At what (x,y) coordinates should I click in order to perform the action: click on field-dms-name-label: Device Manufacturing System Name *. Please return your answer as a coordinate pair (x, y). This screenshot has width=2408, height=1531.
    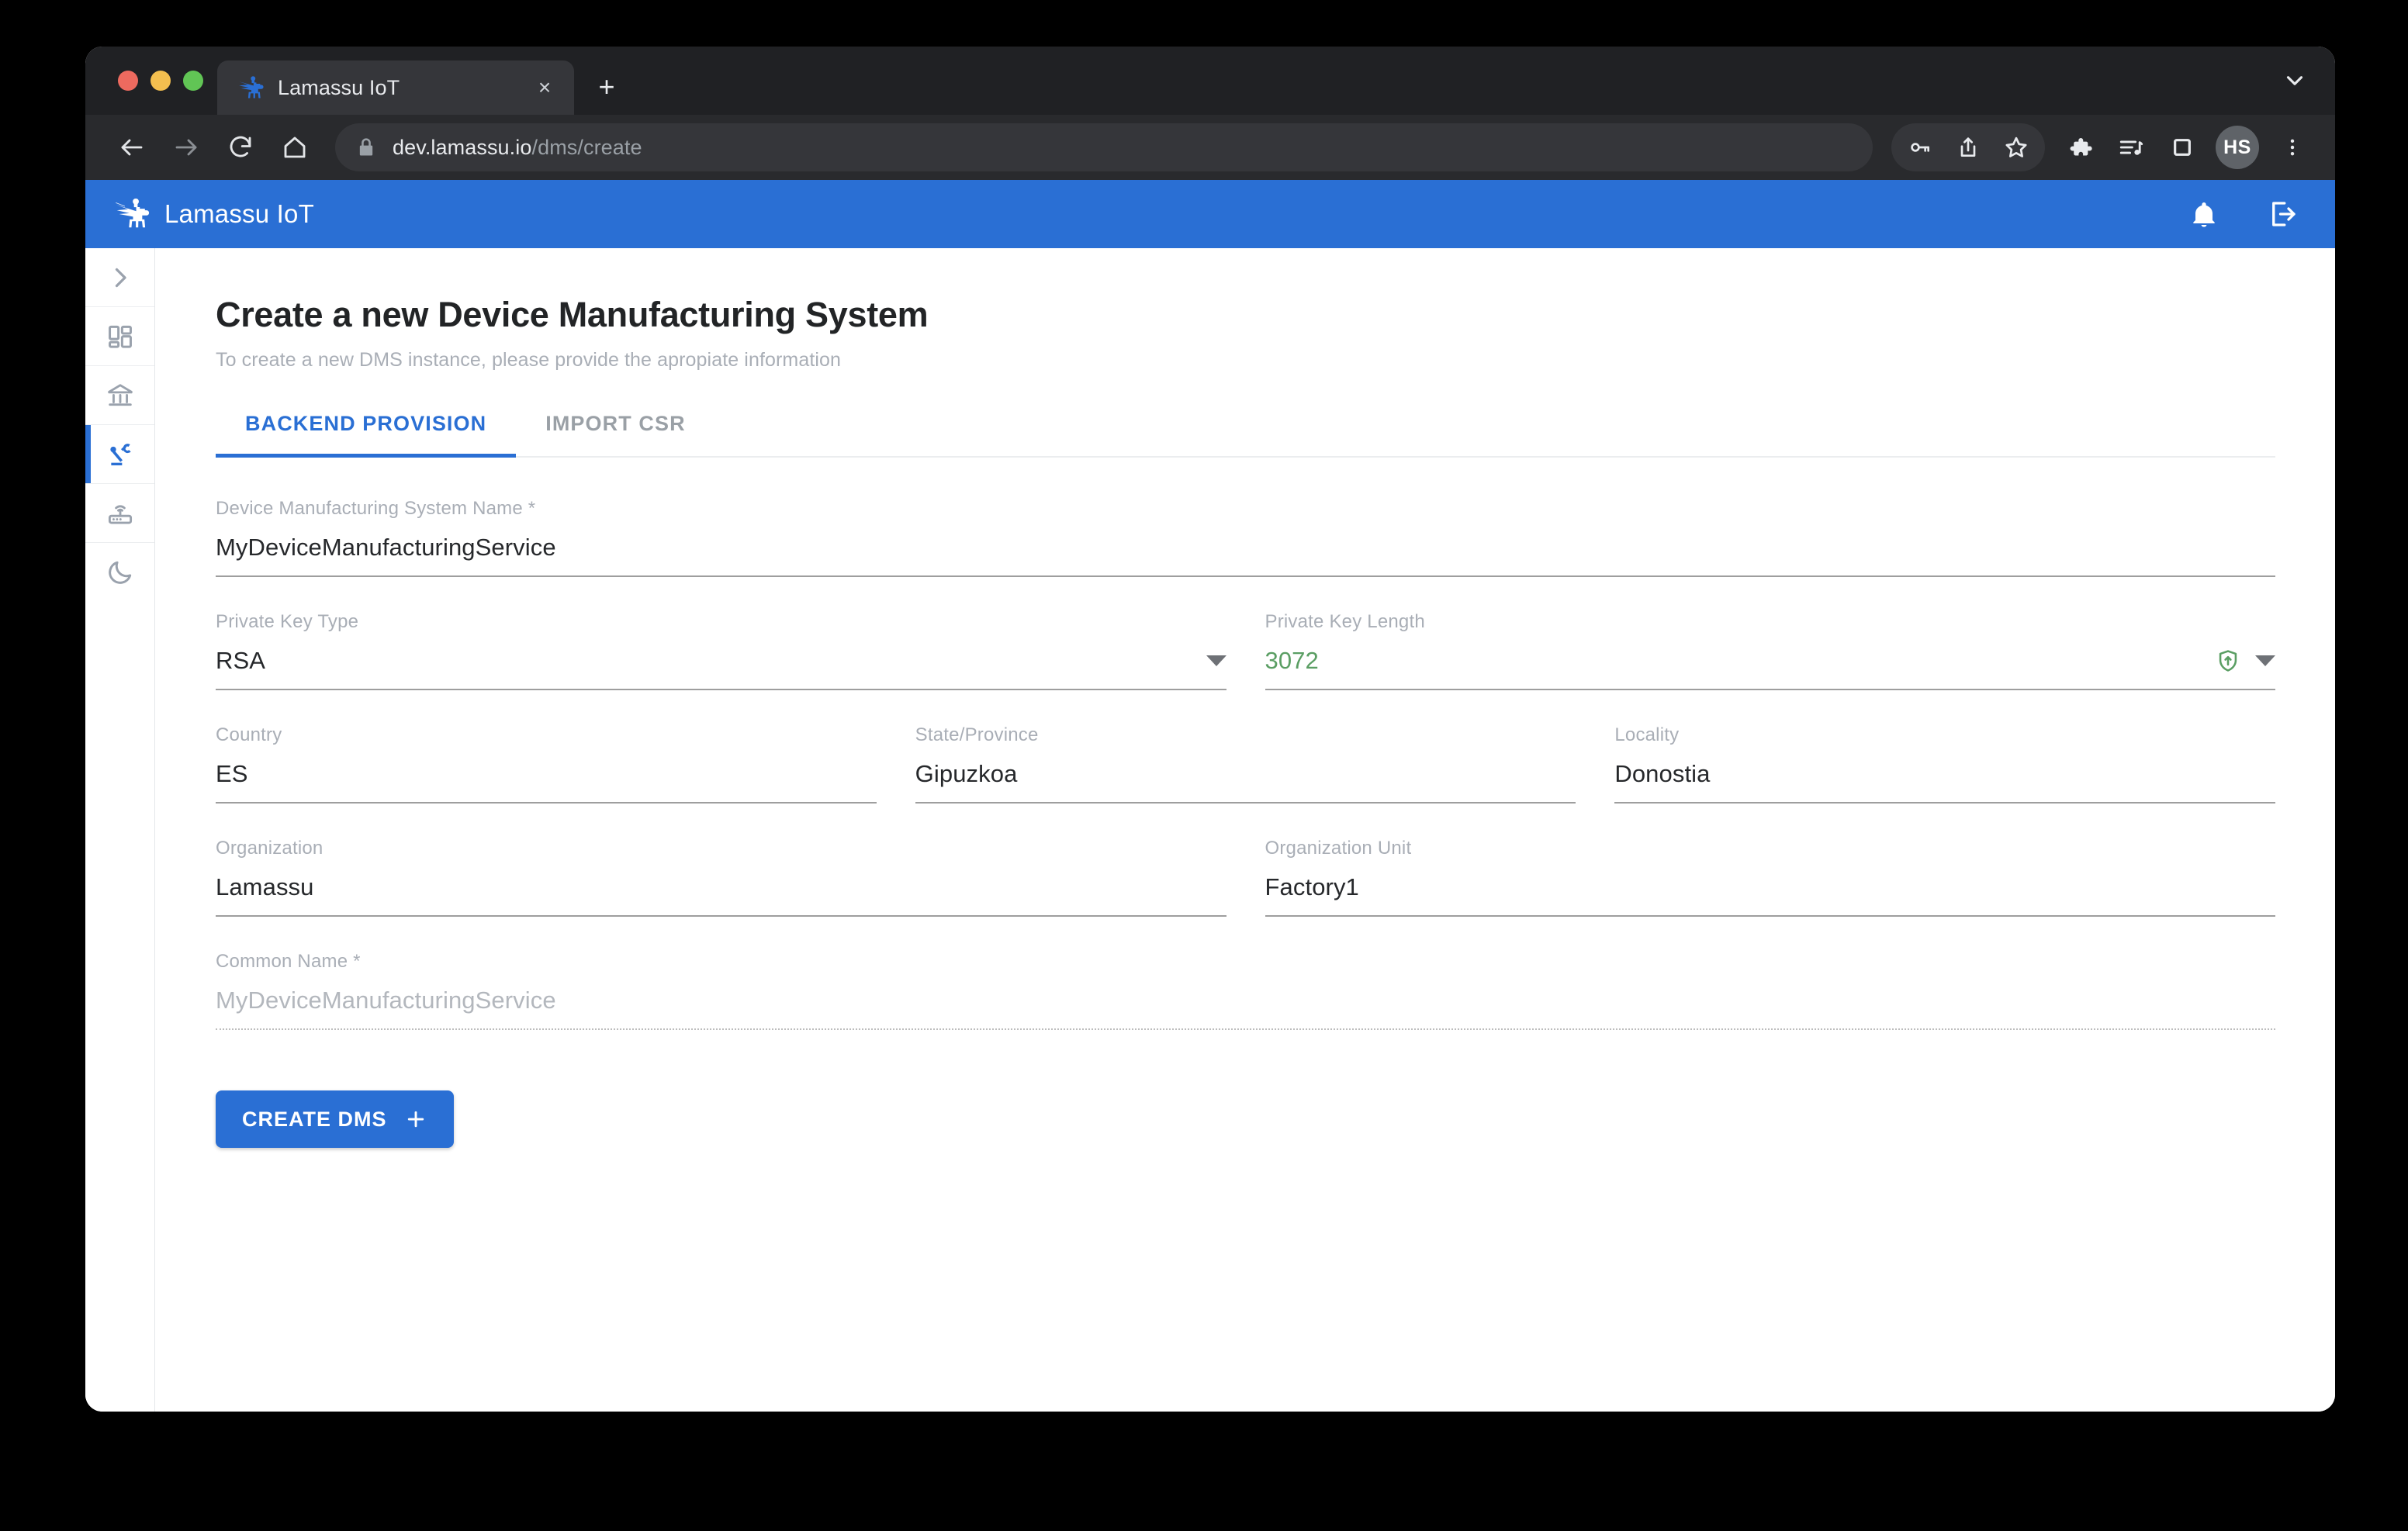
    Looking at the image, I should click on (376, 508).